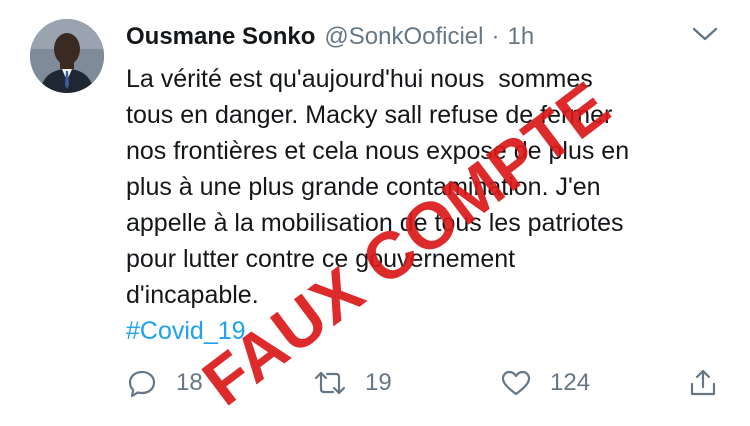 This screenshot has width=750, height=426. I want to click on avatar-image, so click(67, 56).